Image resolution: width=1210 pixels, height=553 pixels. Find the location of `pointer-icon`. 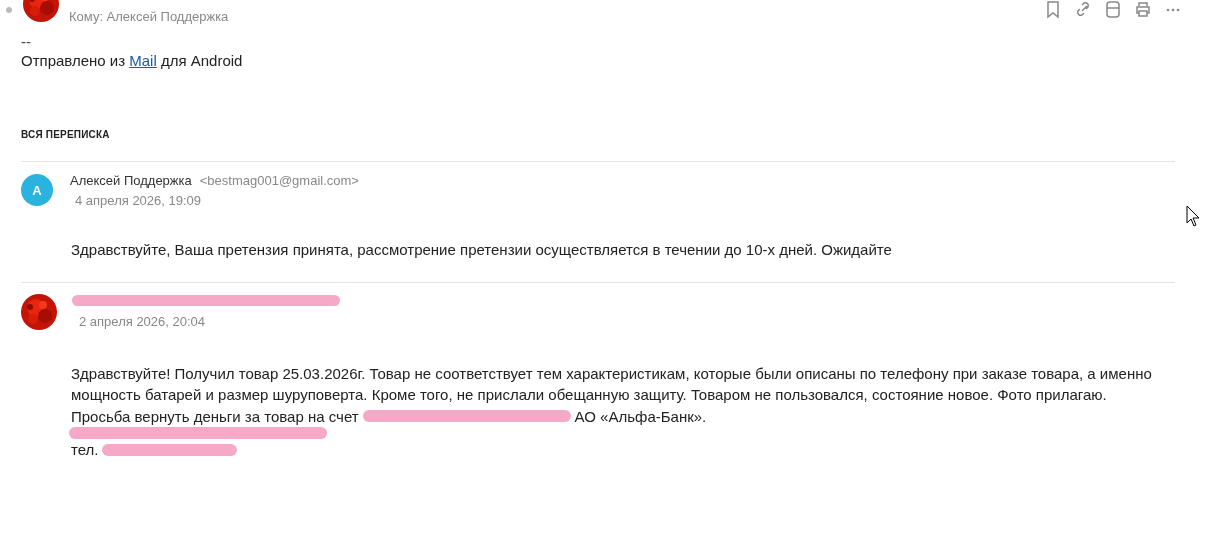

pointer-icon is located at coordinates (1193, 216).